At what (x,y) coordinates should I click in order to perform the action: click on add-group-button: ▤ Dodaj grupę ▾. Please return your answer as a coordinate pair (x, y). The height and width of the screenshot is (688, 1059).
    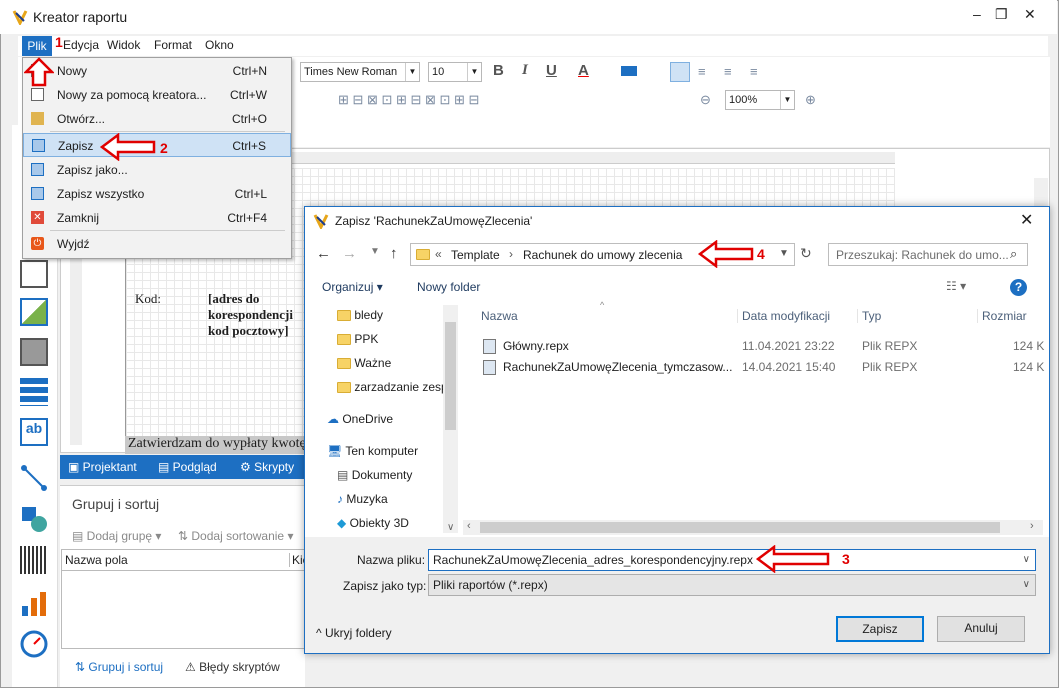
    Looking at the image, I should click on (116, 536).